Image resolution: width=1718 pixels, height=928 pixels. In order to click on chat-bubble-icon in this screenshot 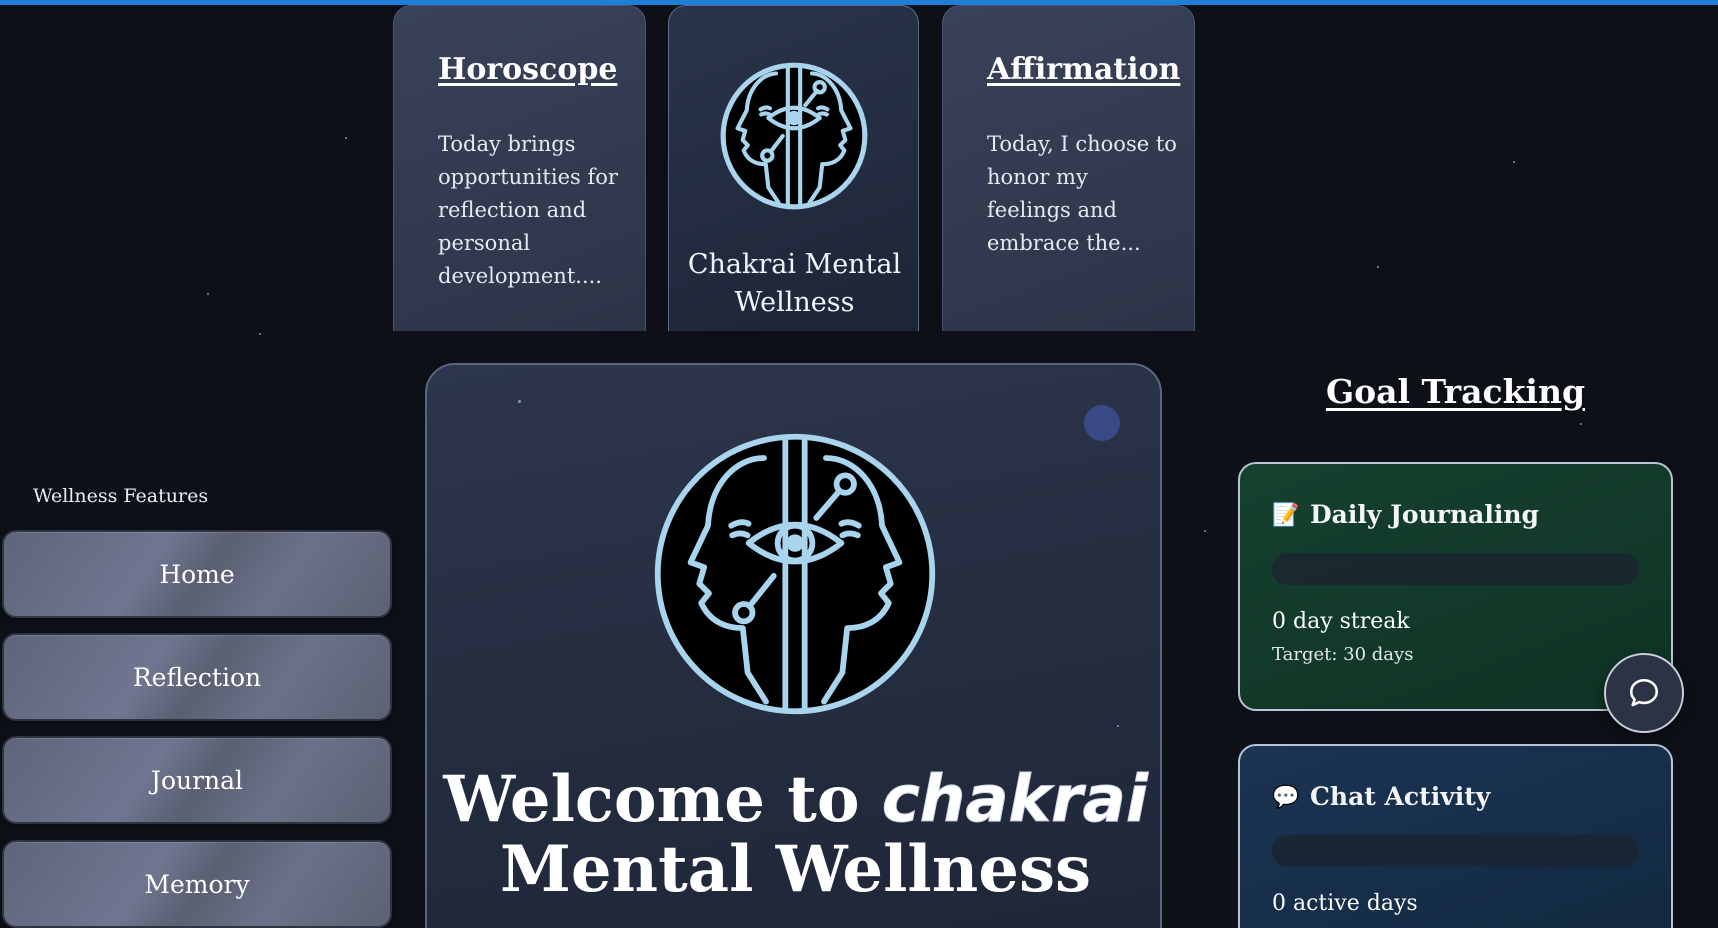, I will do `click(1644, 692)`.